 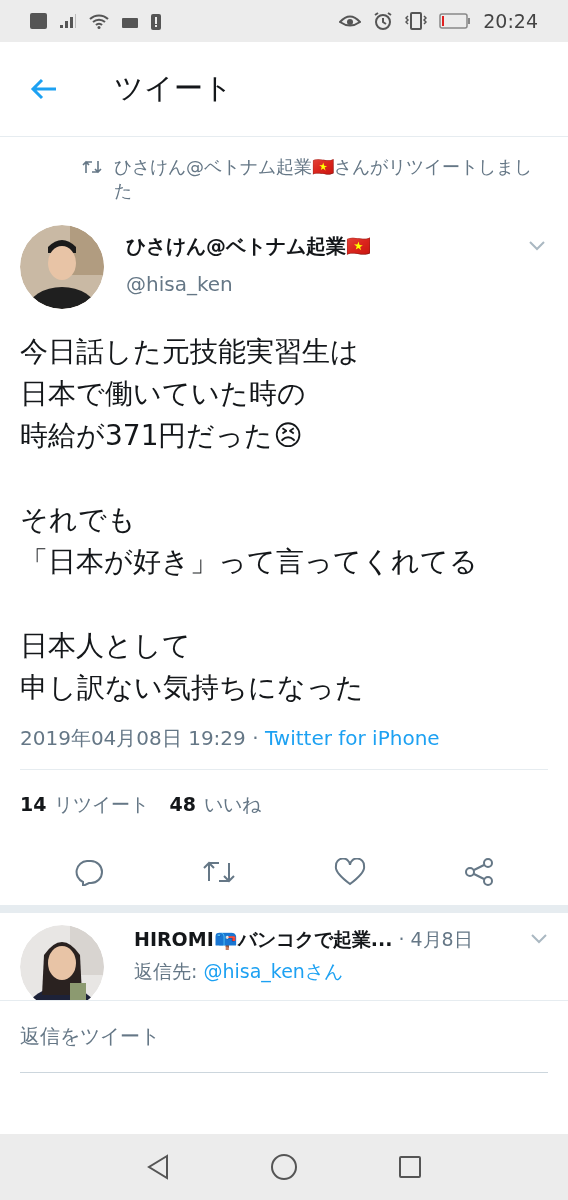 What do you see at coordinates (435, 939) in the screenshot?
I see `reply-date: · 4月8日` at bounding box center [435, 939].